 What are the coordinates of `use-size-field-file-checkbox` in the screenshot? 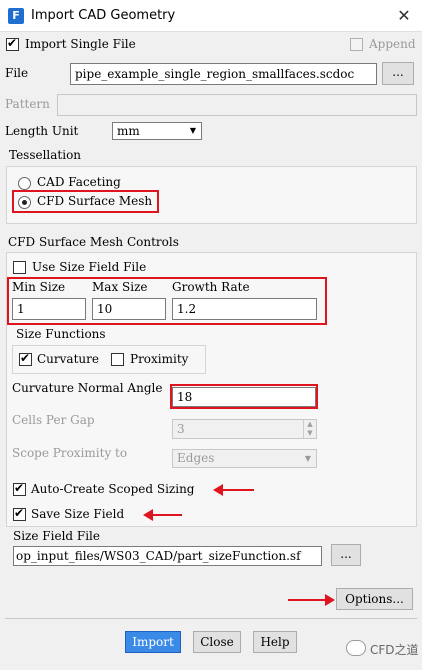 It's located at (19, 267).